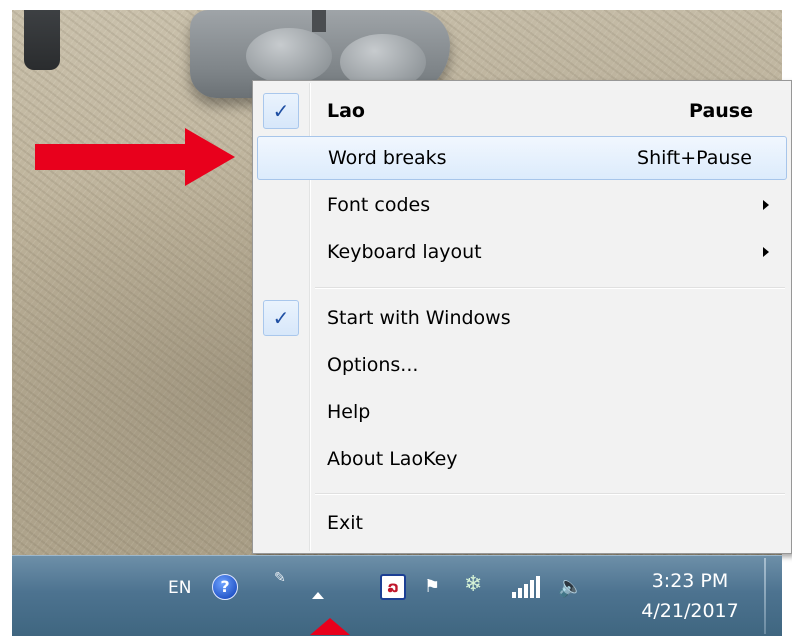  I want to click on annotation-arrow-right, so click(135, 157).